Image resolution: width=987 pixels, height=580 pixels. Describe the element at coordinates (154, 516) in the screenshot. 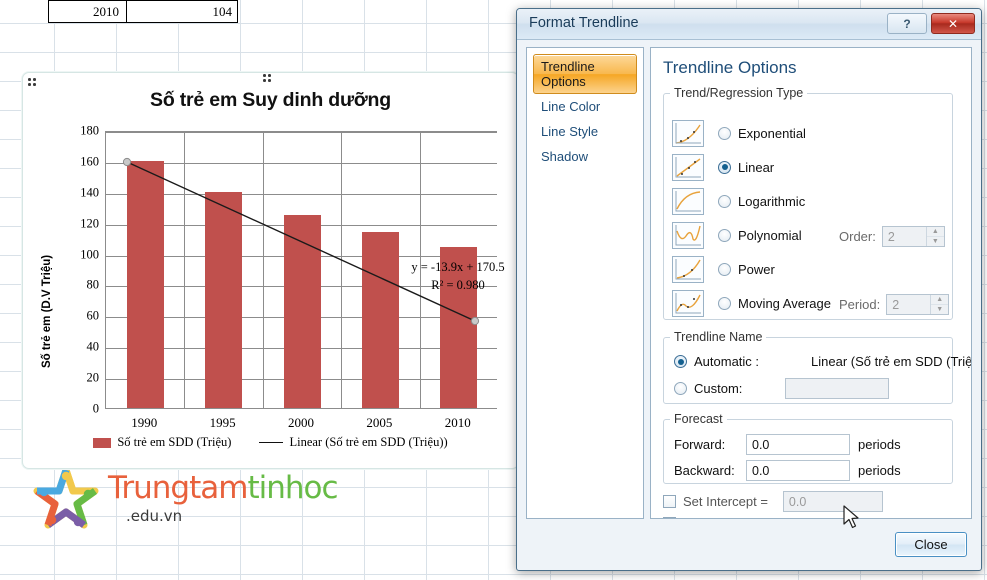

I see `watermark-domain-text: .edu.vn` at that location.